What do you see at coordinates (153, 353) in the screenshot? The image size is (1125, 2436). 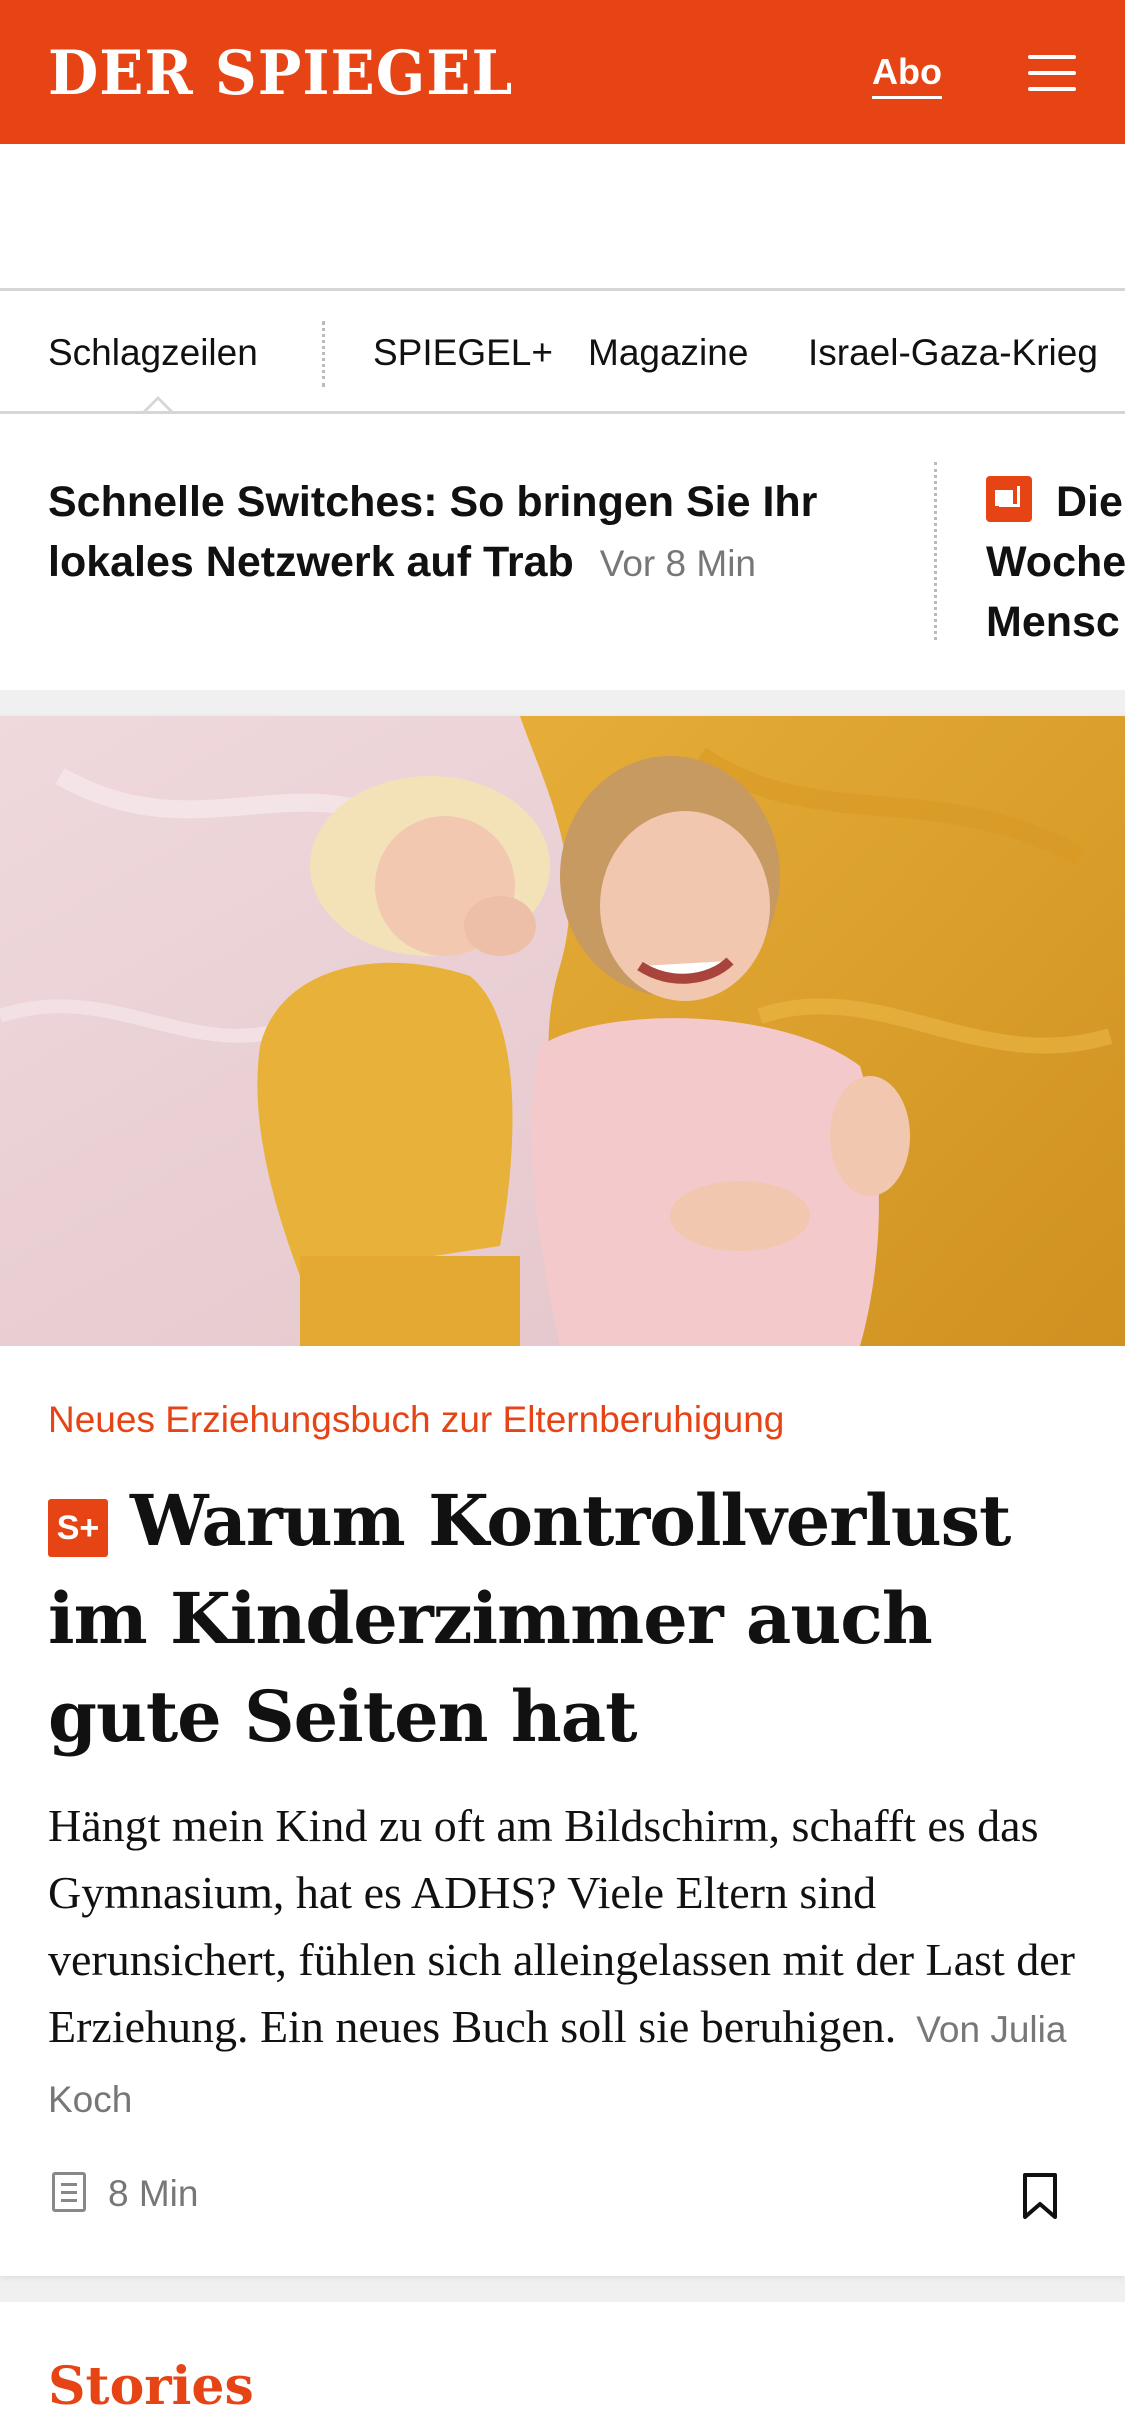 I see `nav-item-schlagzeilen: Schlagzeilen` at bounding box center [153, 353].